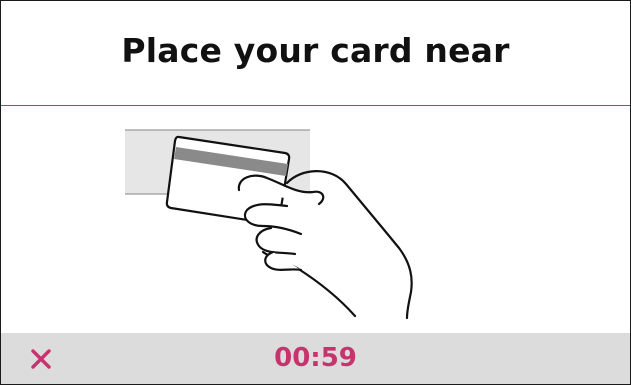 Image resolution: width=631 pixels, height=385 pixels. Describe the element at coordinates (315, 50) in the screenshot. I see `page-title: Place your card near` at that location.